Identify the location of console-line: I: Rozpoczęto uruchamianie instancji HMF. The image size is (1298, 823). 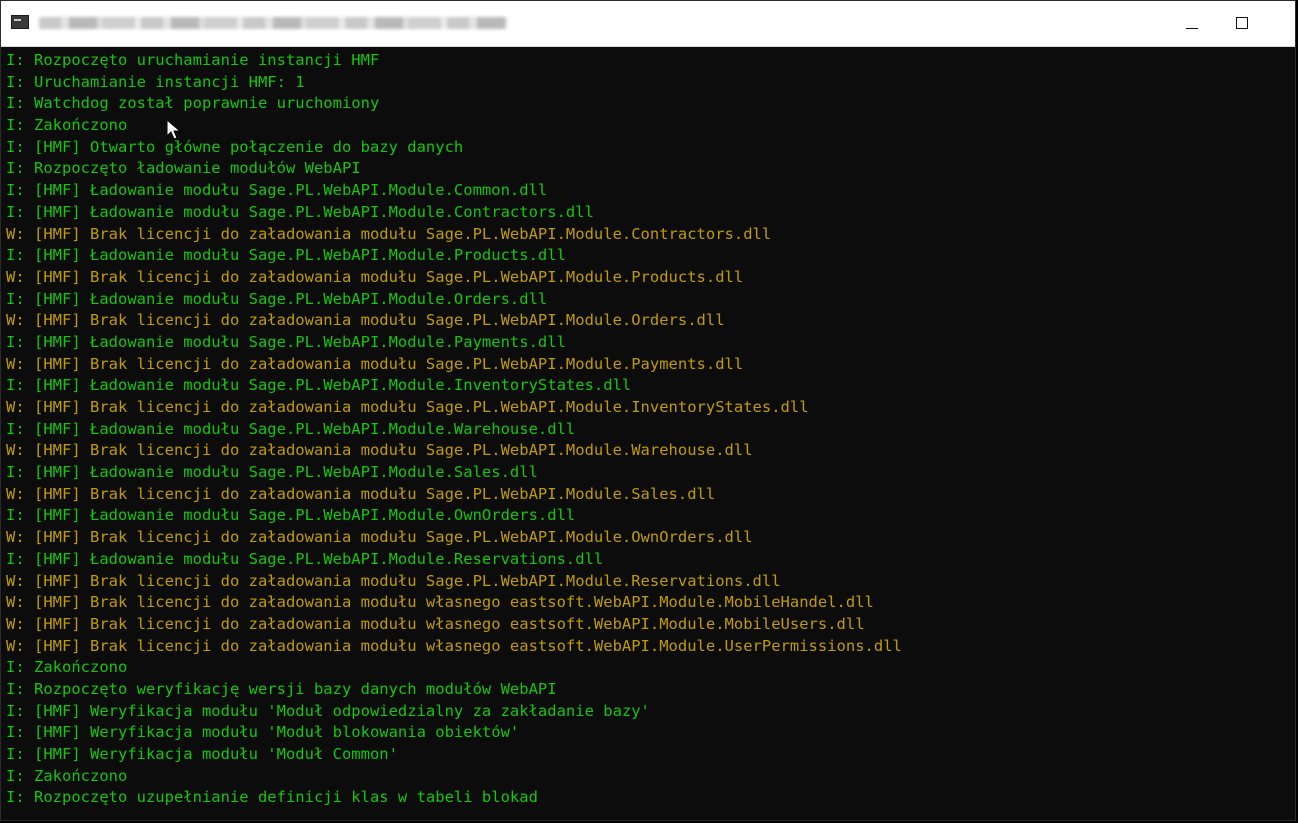
(193, 60).